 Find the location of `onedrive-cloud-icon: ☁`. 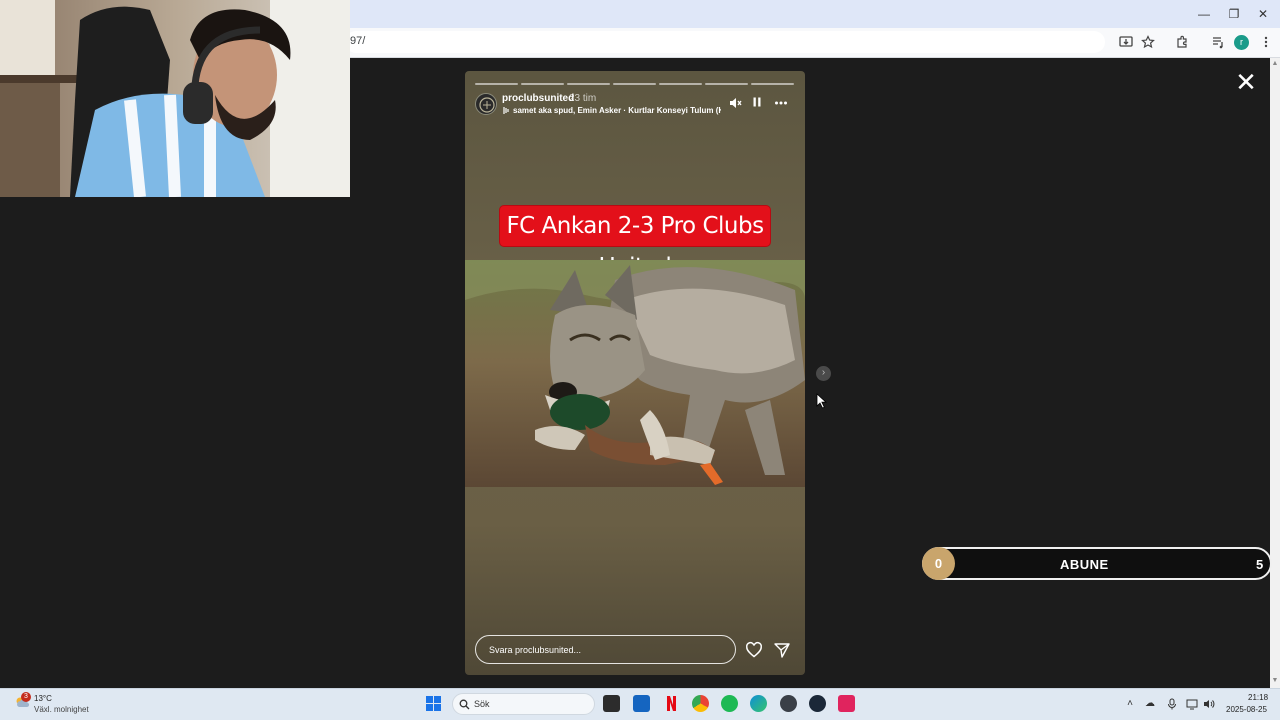

onedrive-cloud-icon: ☁ is located at coordinates (1150, 704).